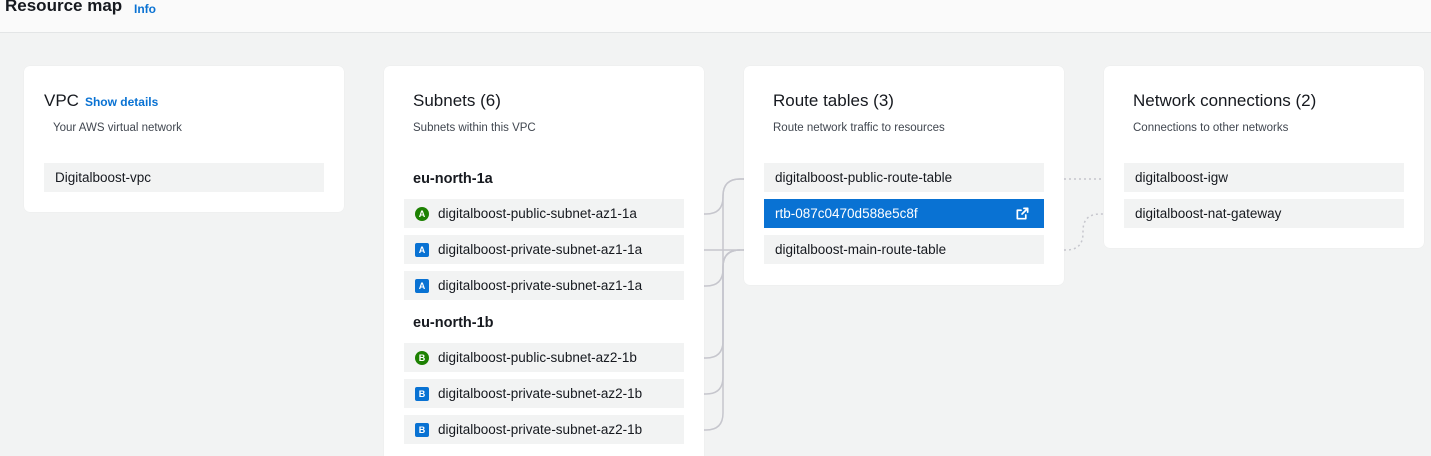  Describe the element at coordinates (457, 100) in the screenshot. I see `subnets-title: Subnets (6)` at that location.